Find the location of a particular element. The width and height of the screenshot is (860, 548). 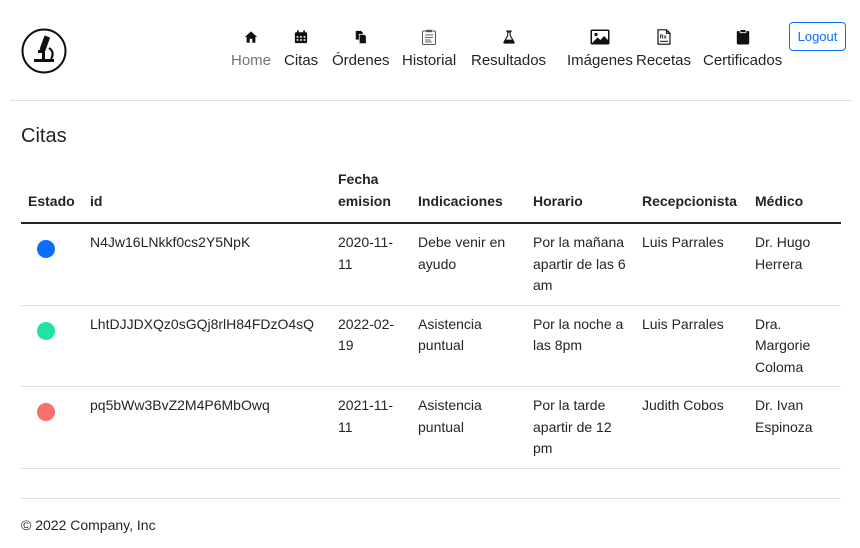

nav-item-resultados: Resultados is located at coordinates (508, 50).